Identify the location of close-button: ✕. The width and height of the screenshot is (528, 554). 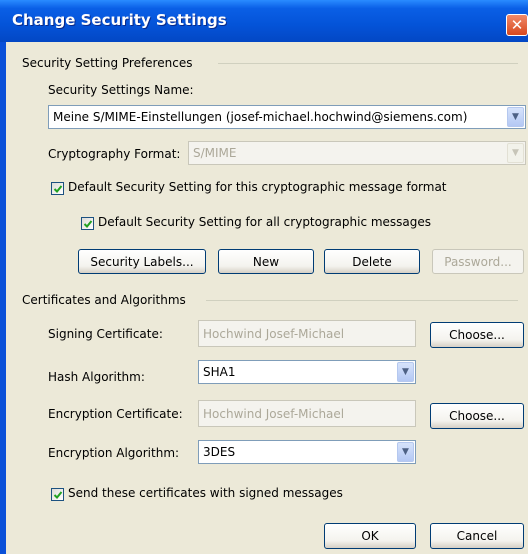
(517, 25).